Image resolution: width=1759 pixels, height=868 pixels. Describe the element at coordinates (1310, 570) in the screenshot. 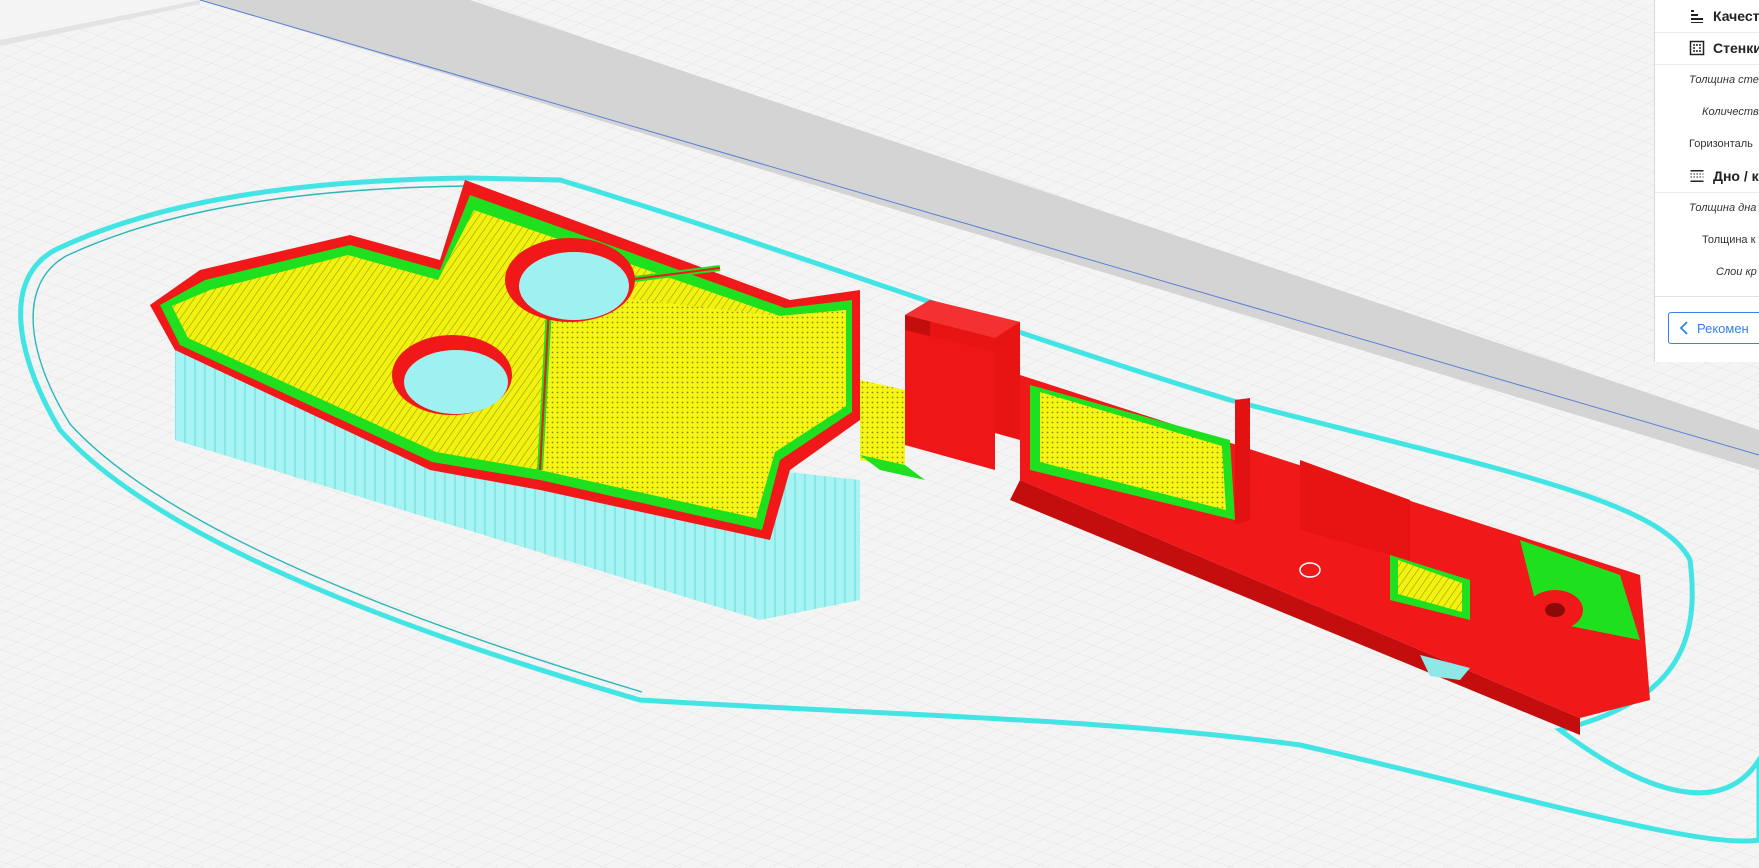

I see `right-arm-small-boss` at that location.